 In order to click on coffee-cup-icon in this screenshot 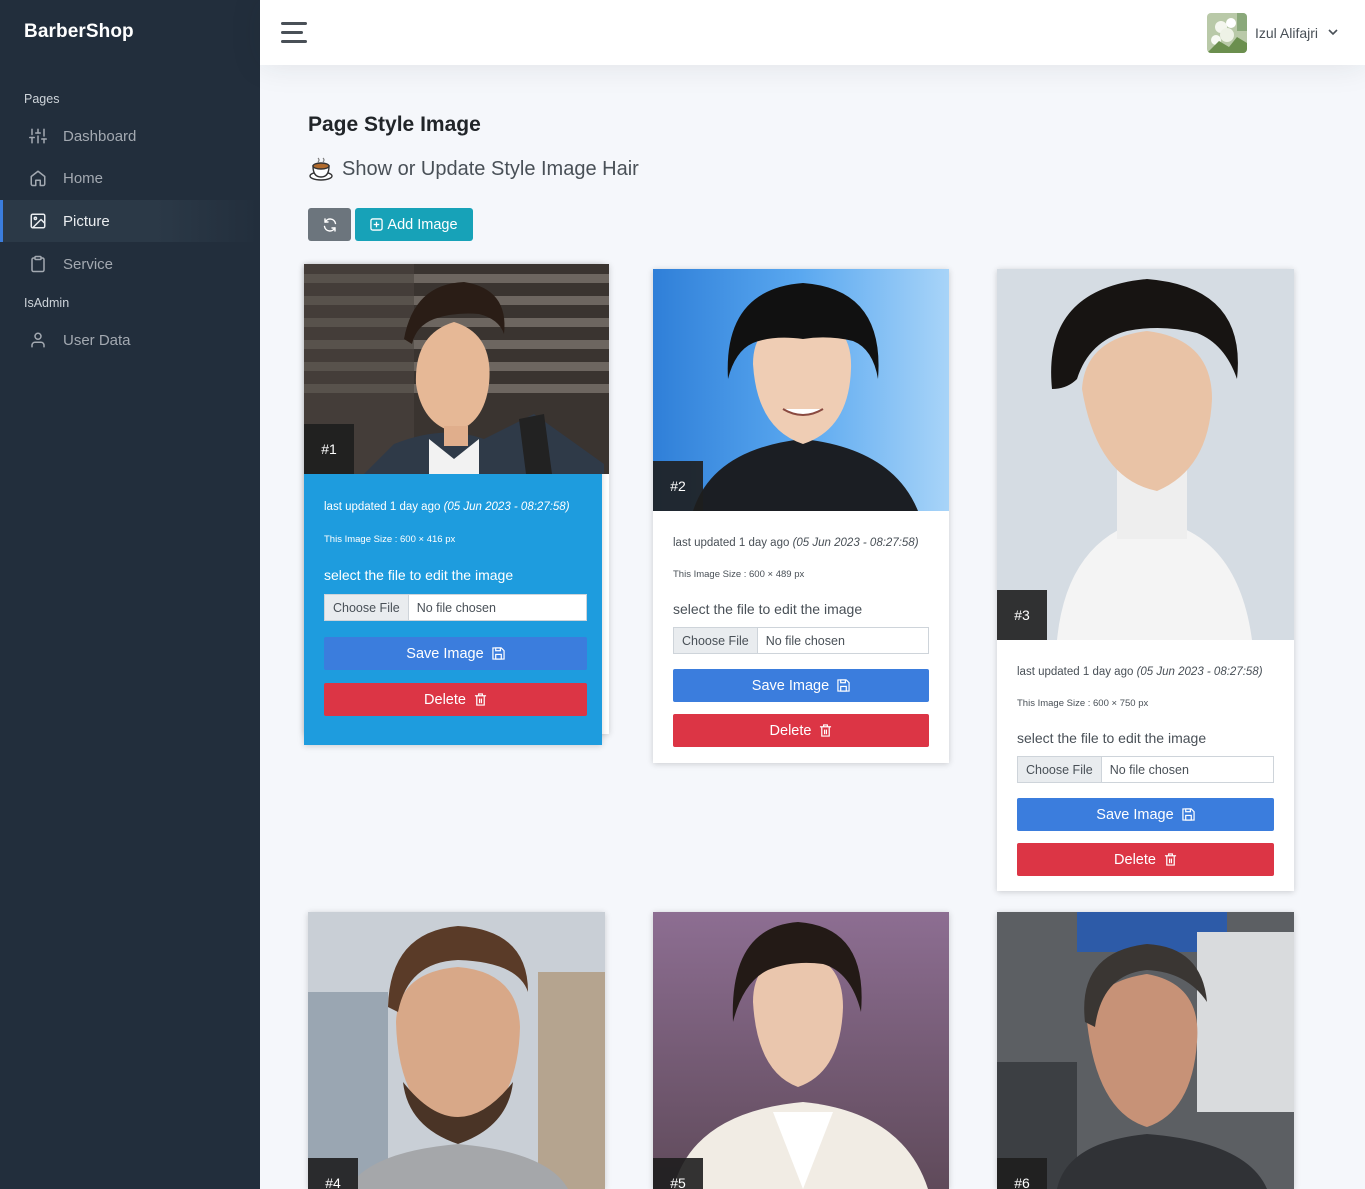, I will do `click(321, 169)`.